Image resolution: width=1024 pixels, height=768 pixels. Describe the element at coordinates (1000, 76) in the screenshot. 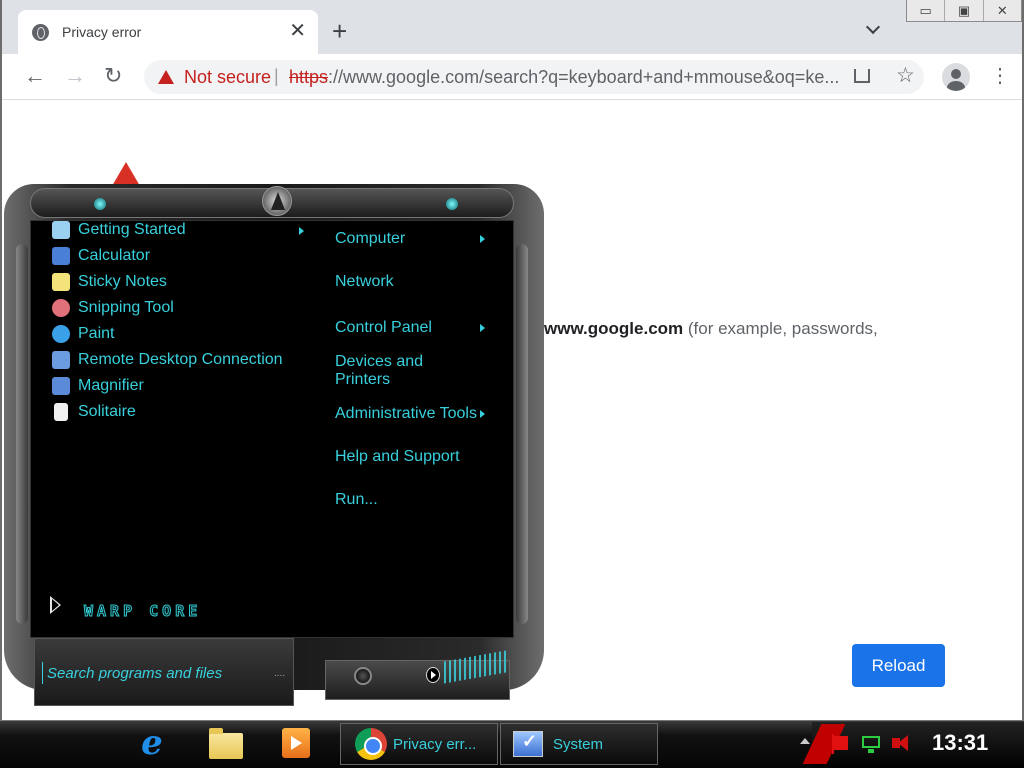

I see `browser-menu-icon: ⋮` at that location.